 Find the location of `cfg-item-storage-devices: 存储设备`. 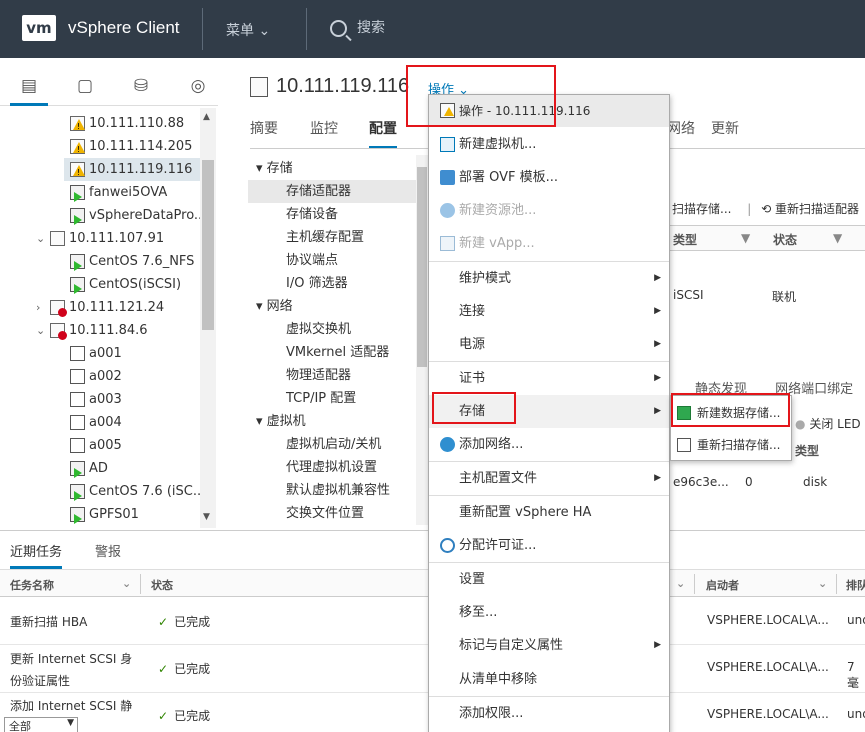

cfg-item-storage-devices: 存储设备 is located at coordinates (332, 214).